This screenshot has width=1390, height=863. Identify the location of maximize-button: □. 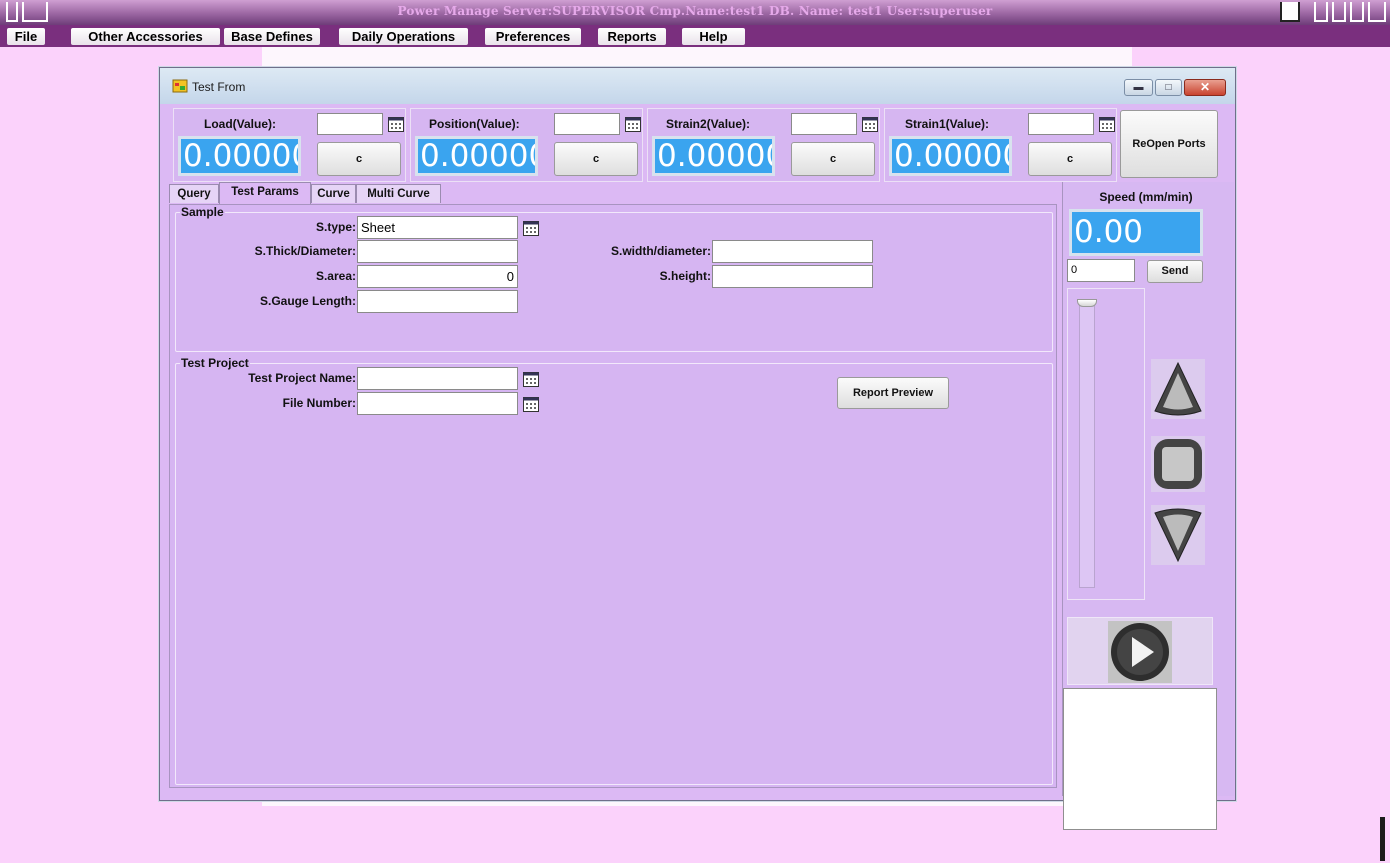
(1168, 87).